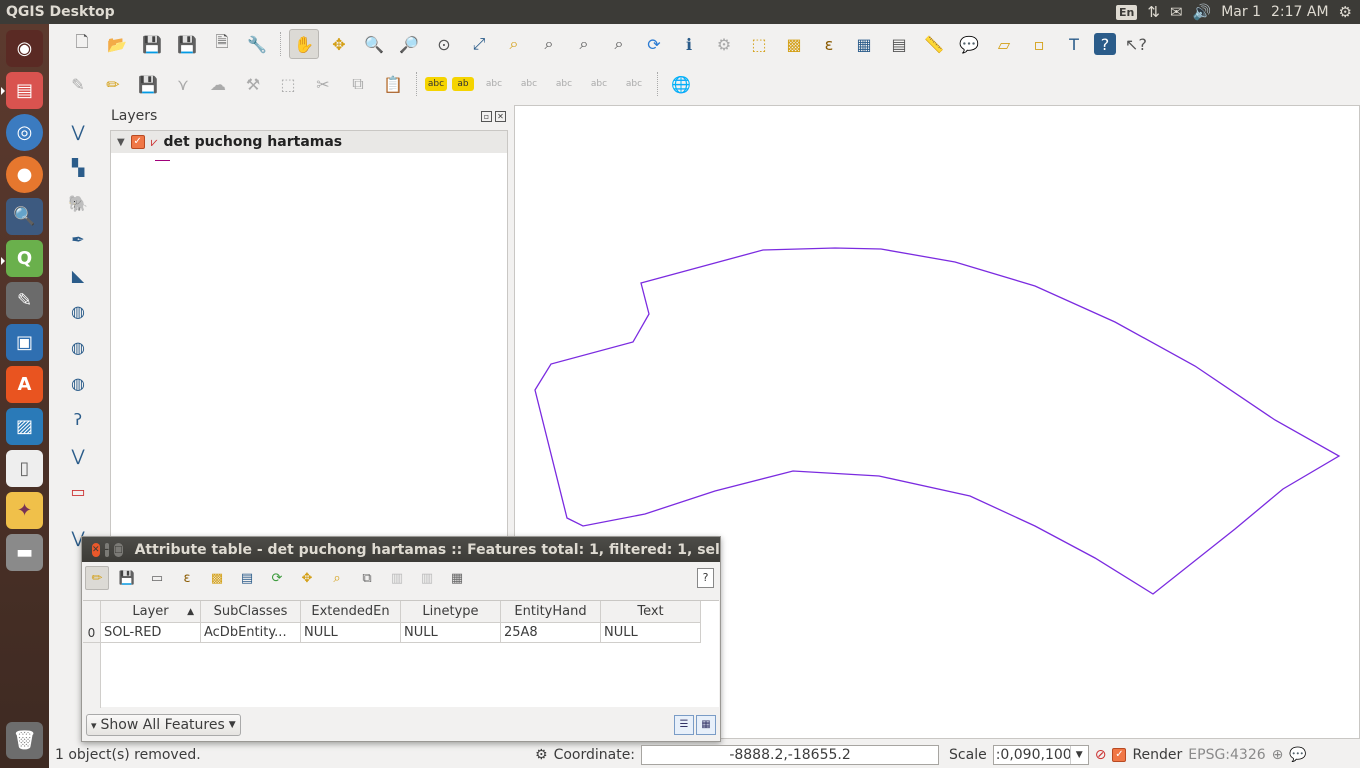 The width and height of the screenshot is (1360, 768). What do you see at coordinates (339, 44) in the screenshot?
I see `pan-to-selection-icon: ✥` at bounding box center [339, 44].